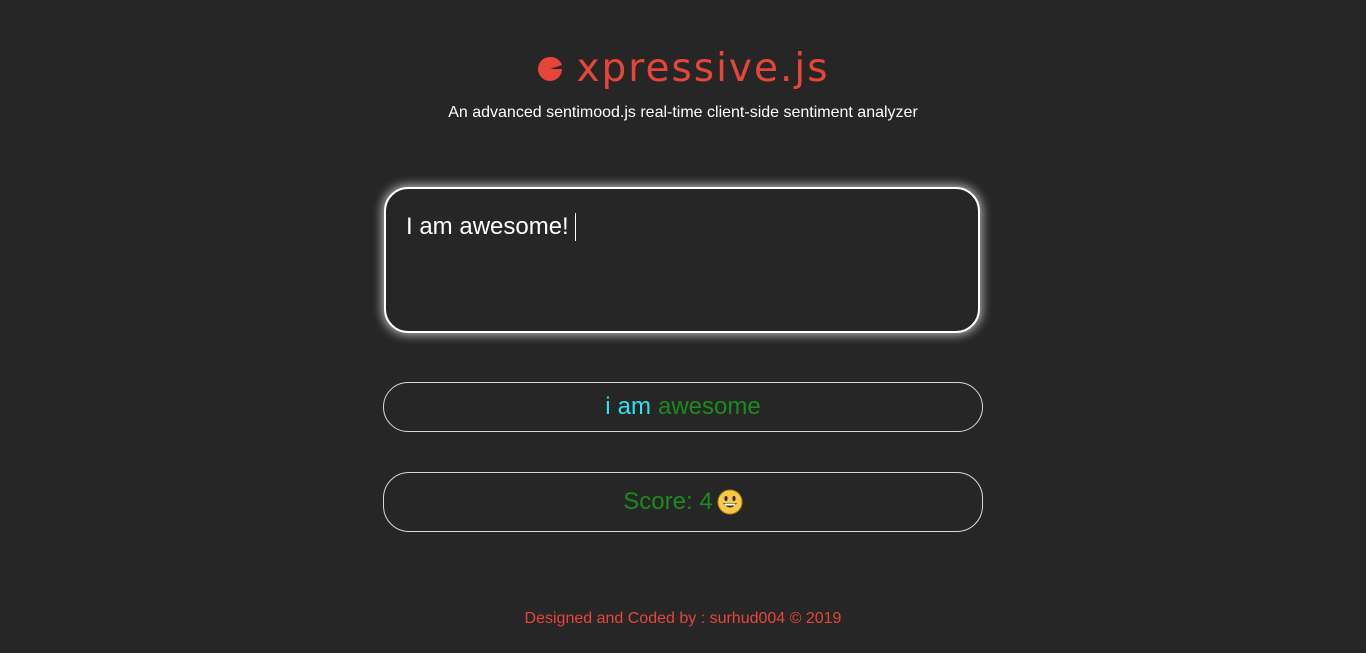  What do you see at coordinates (709, 406) in the screenshot?
I see `token-word: awesome` at bounding box center [709, 406].